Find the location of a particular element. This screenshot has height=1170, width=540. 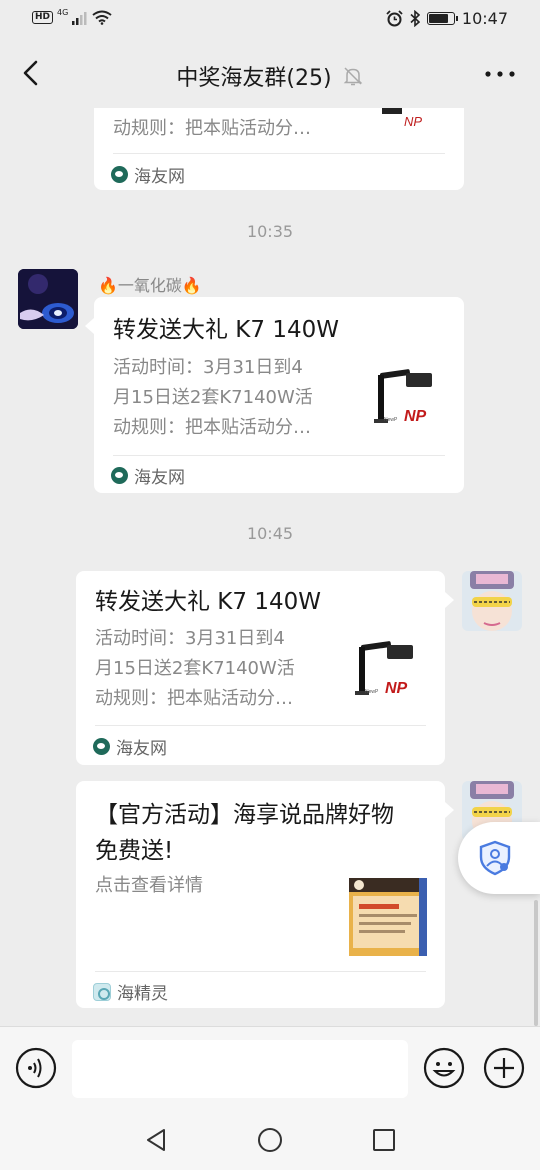

status-time: 10:47 is located at coordinates (484, 18).